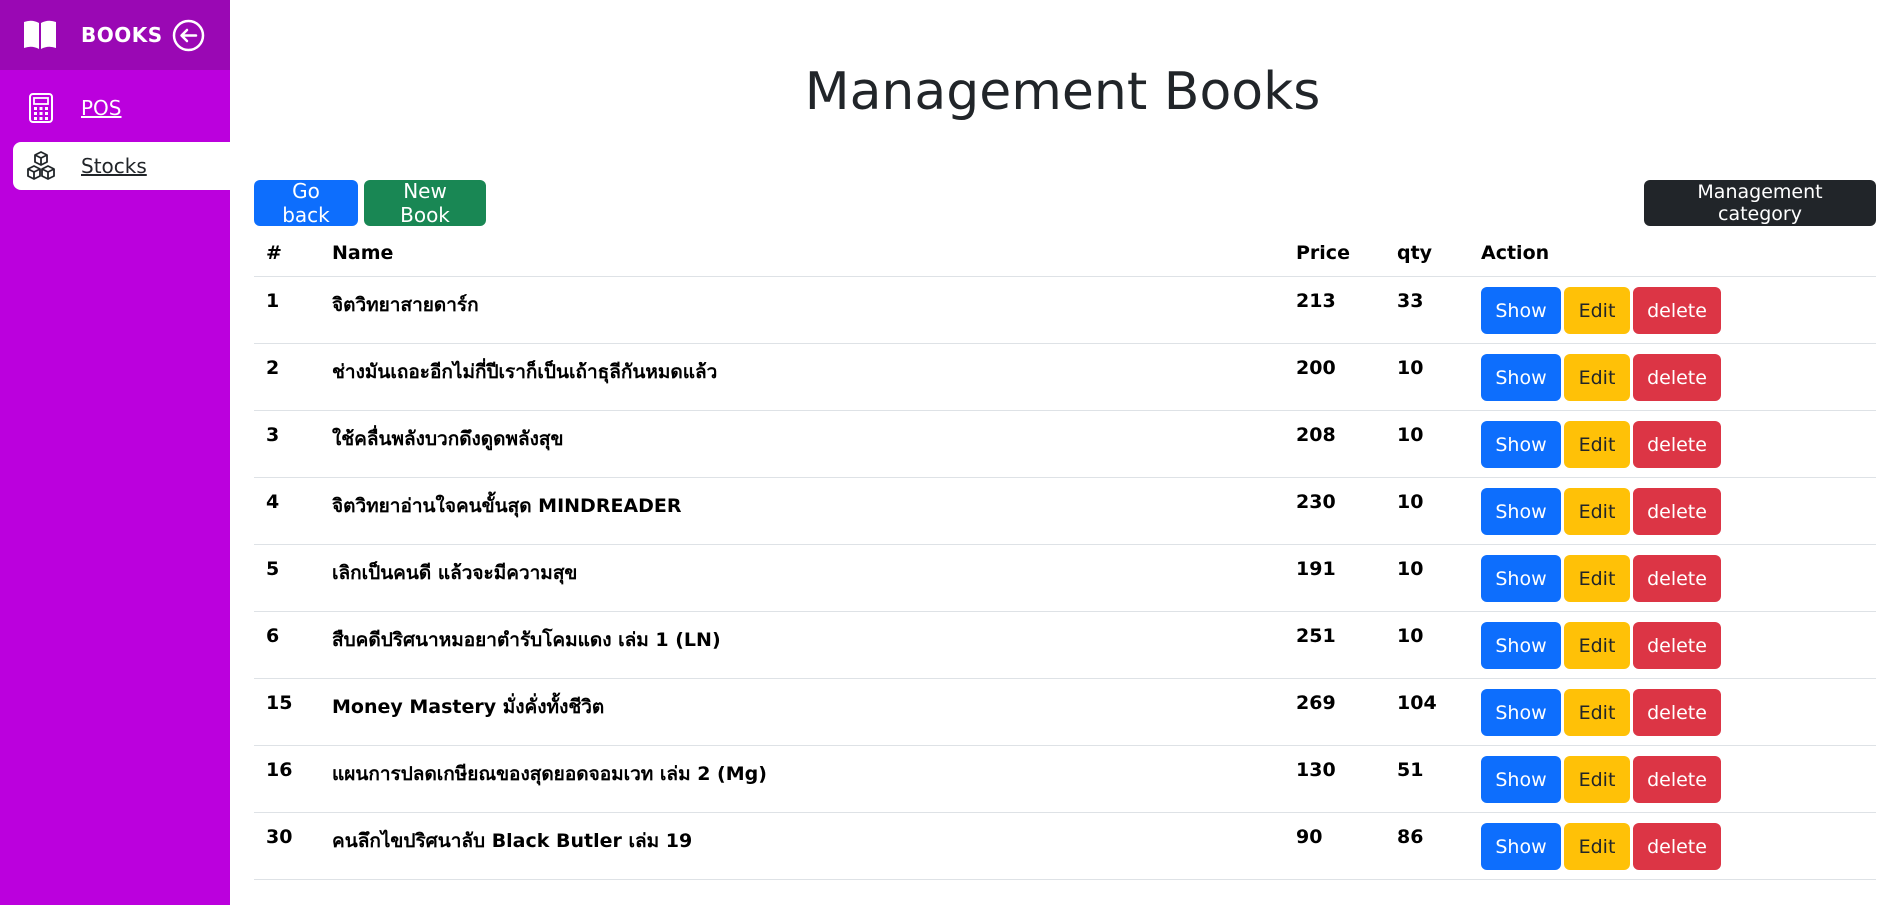 This screenshot has height=905, width=1895. I want to click on sidebar-item-pos: POS, so click(115, 108).